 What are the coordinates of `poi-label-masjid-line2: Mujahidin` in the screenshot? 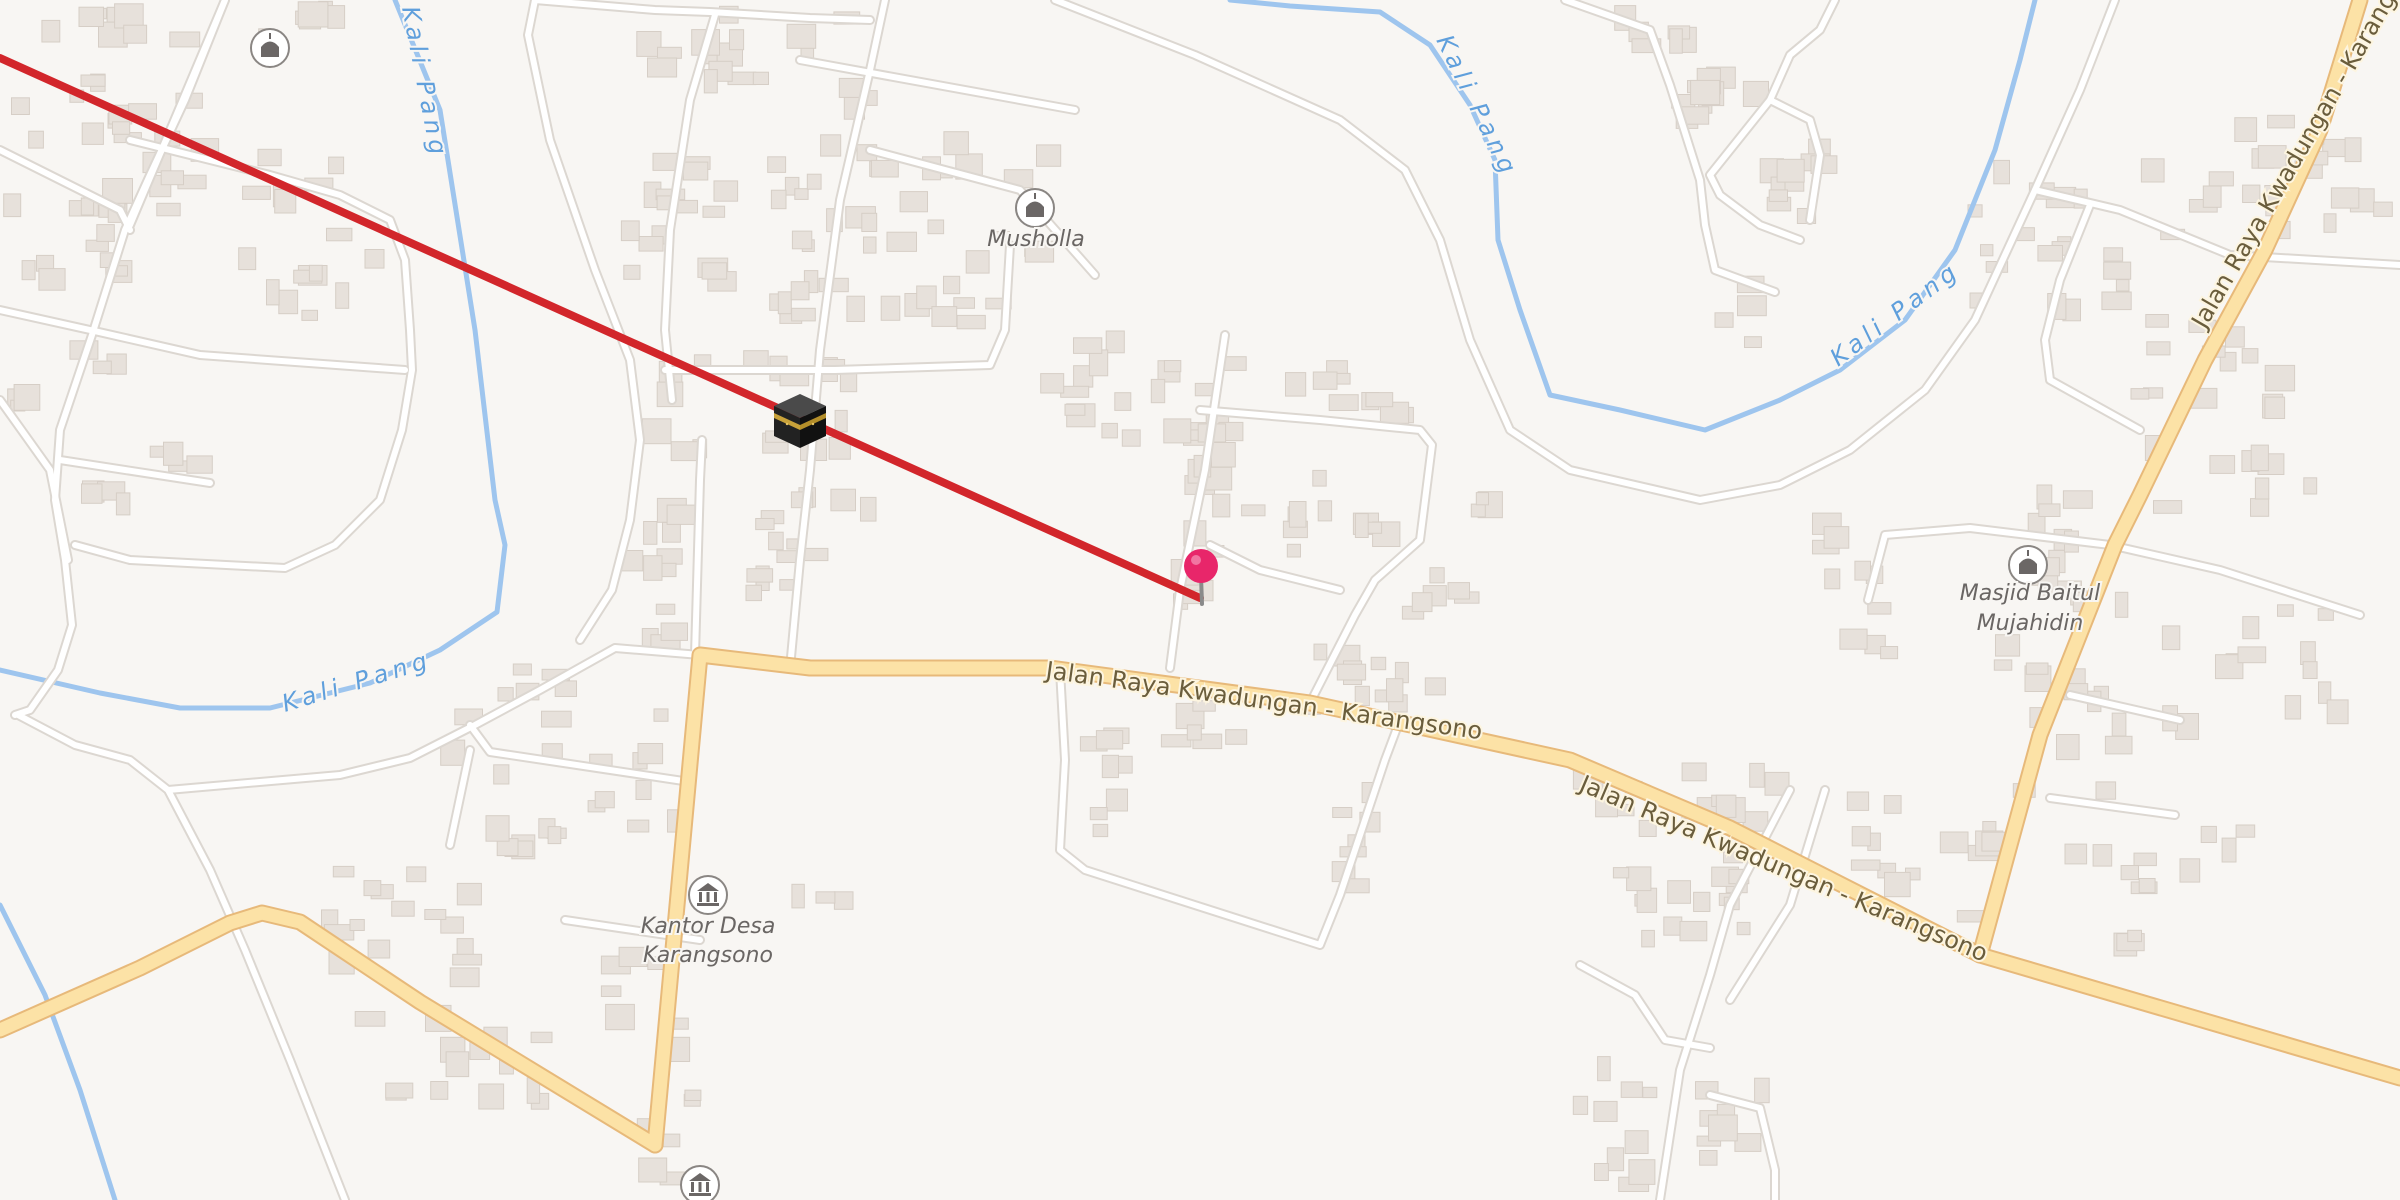 It's located at (2030, 623).